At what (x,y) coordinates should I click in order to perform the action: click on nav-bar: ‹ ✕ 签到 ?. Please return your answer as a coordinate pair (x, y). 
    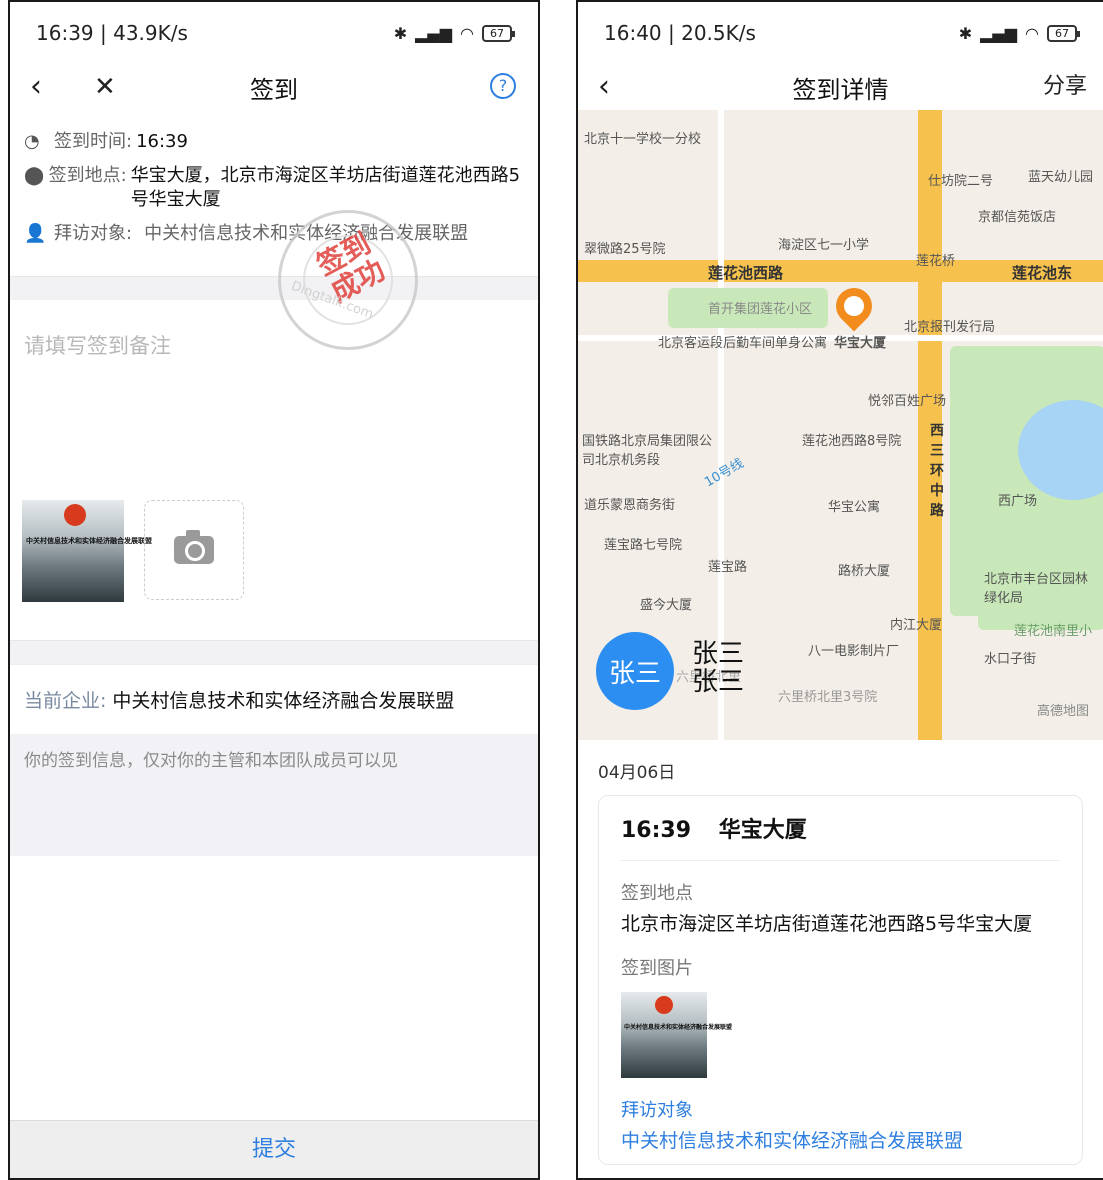
    Looking at the image, I should click on (274, 87).